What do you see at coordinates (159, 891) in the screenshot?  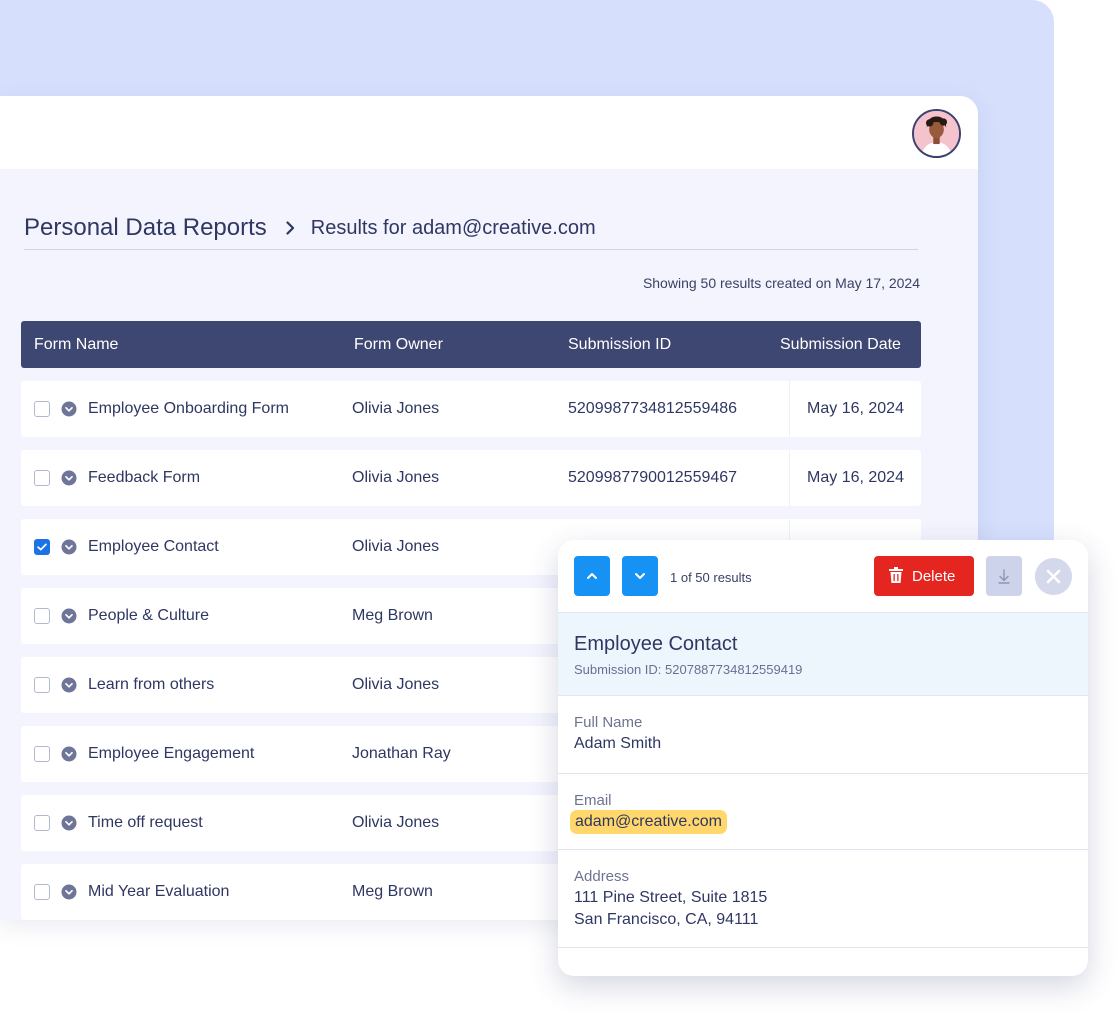 I see `row-form-name: Mid Year Evaluation` at bounding box center [159, 891].